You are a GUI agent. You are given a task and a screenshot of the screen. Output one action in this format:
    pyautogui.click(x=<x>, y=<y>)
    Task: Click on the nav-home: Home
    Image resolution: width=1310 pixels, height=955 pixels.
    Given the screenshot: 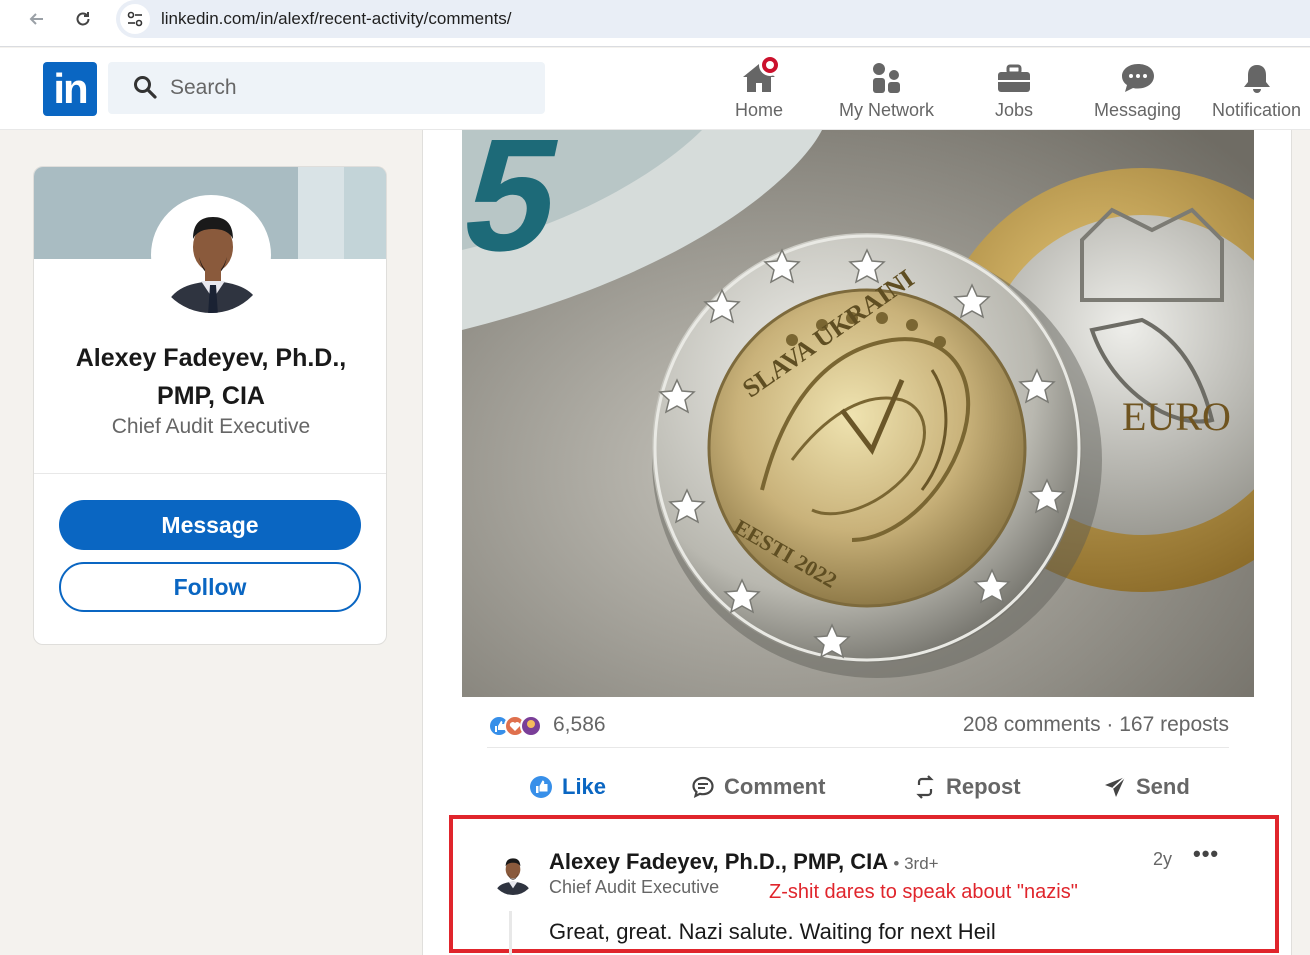 What is the action you would take?
    pyautogui.click(x=759, y=89)
    